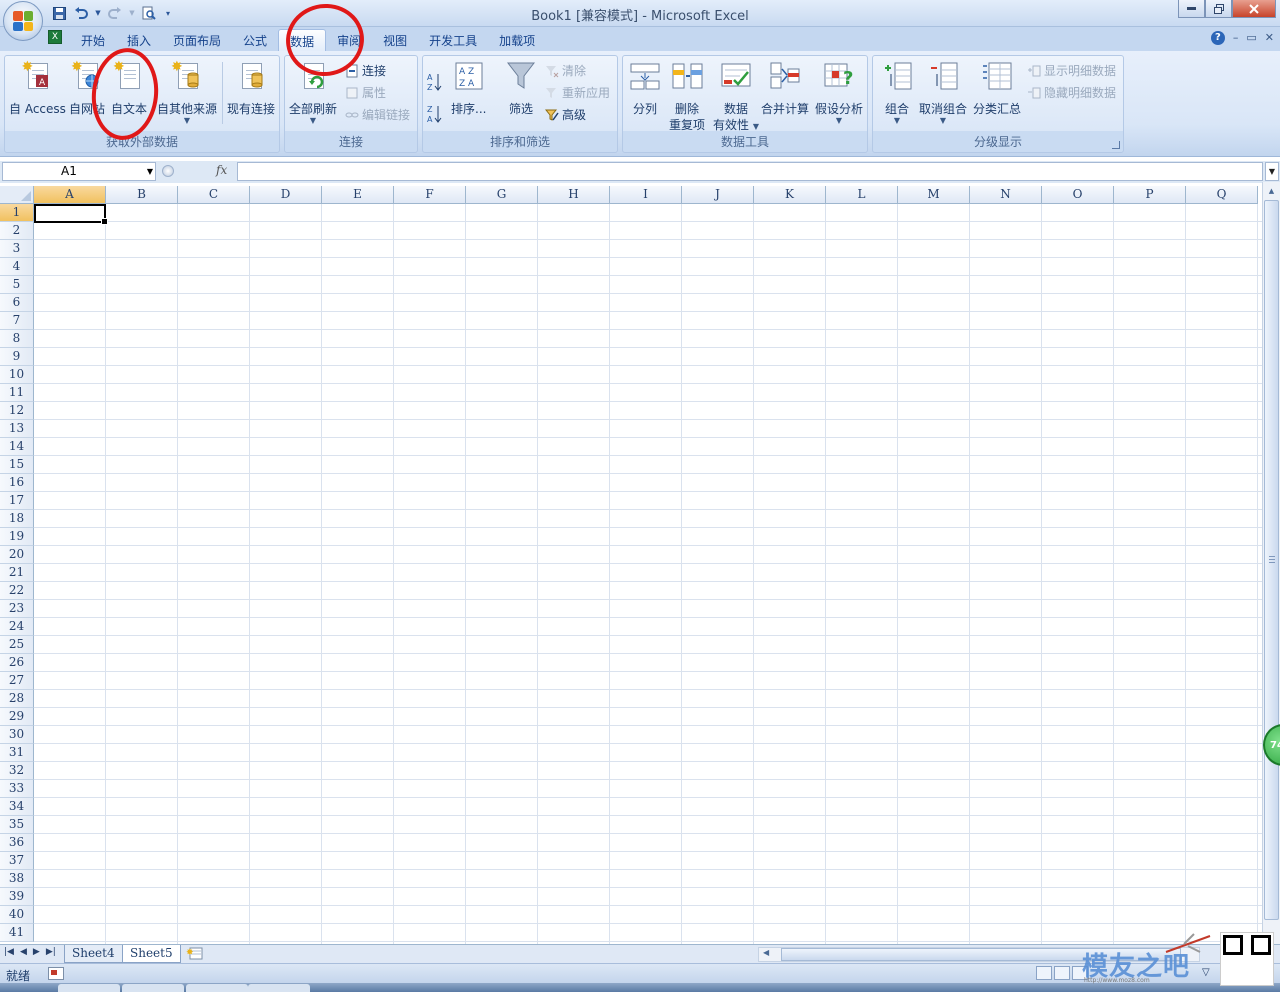  What do you see at coordinates (17, 537) in the screenshot?
I see `row-header: 19` at bounding box center [17, 537].